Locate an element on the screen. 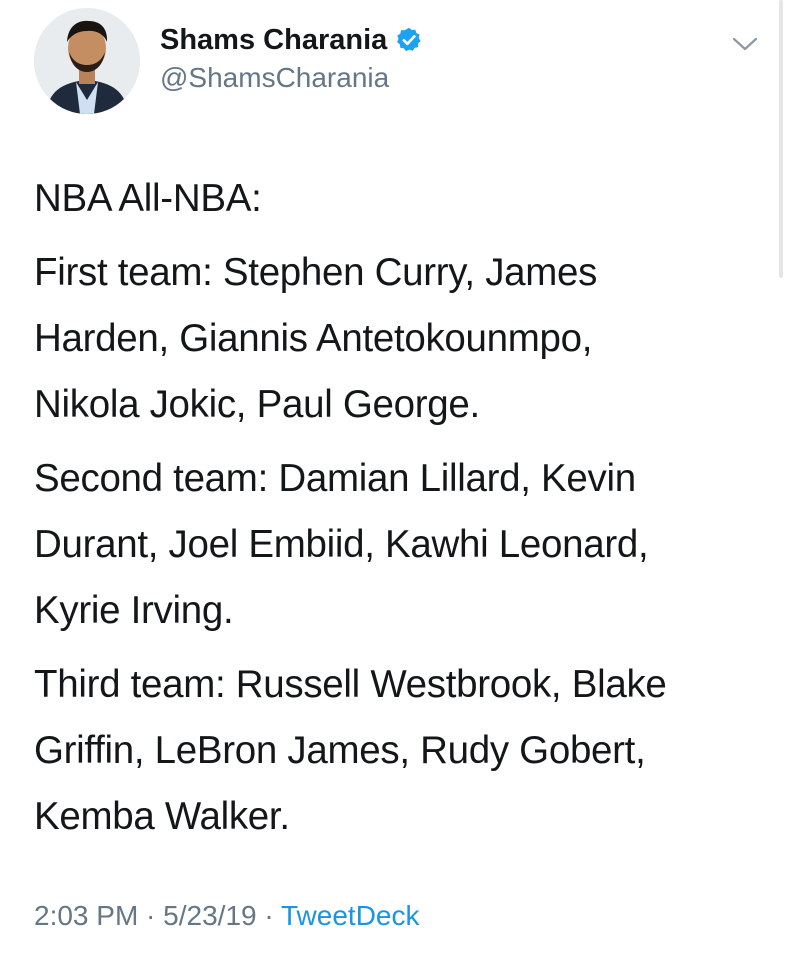 This screenshot has width=788, height=957. tweet-line: NBA All-NBA: is located at coordinates (148, 198).